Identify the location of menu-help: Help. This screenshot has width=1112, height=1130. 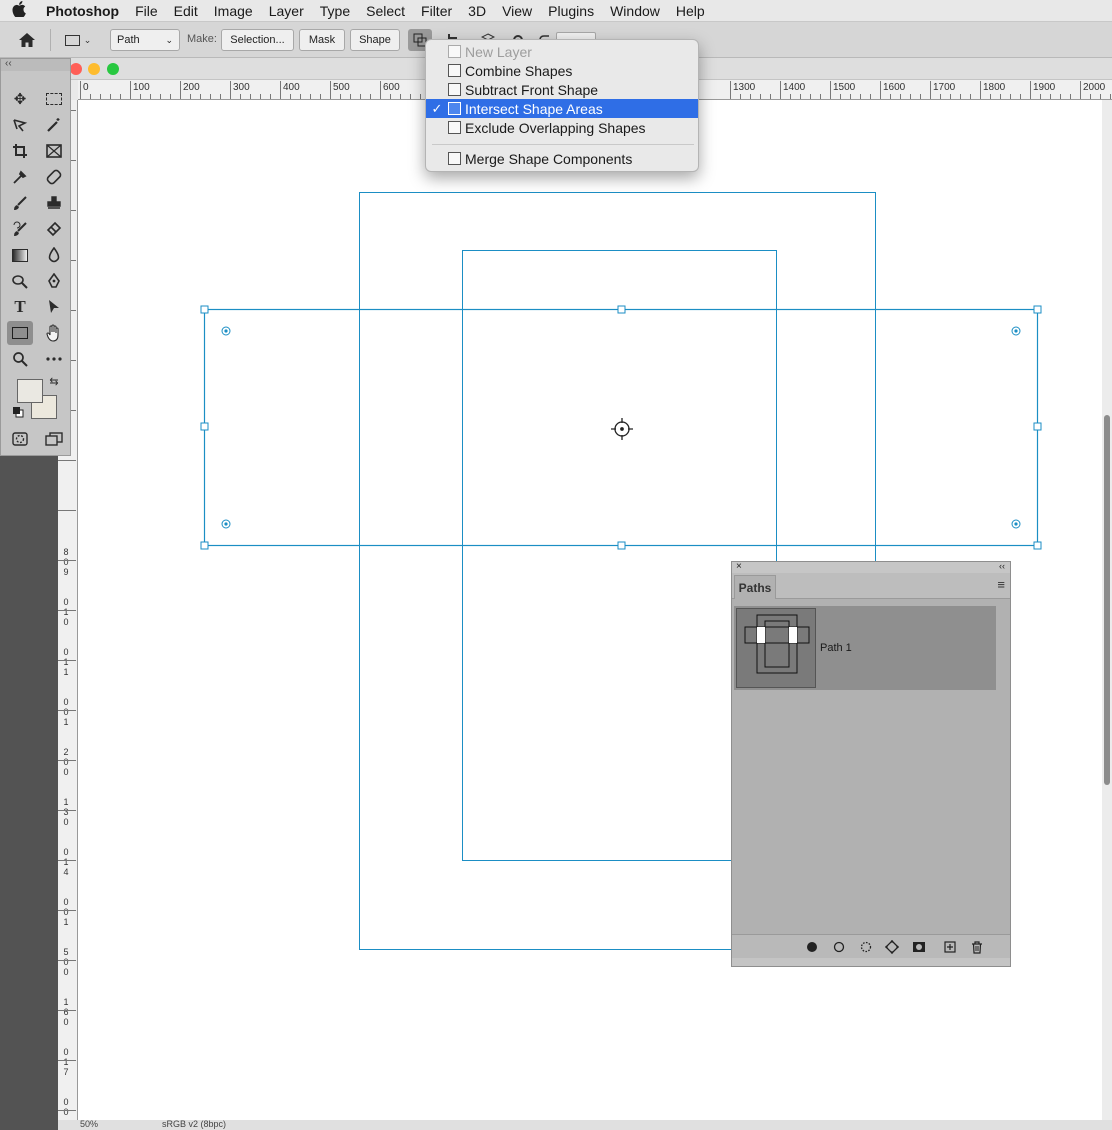
(690, 11).